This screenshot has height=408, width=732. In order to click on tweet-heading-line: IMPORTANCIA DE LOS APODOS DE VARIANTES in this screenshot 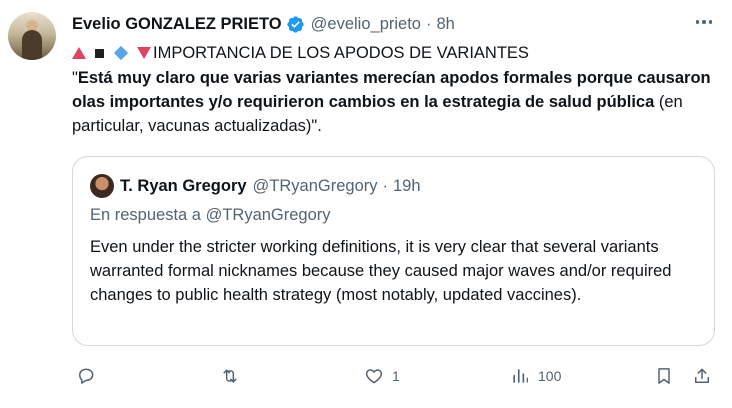, I will do `click(396, 53)`.